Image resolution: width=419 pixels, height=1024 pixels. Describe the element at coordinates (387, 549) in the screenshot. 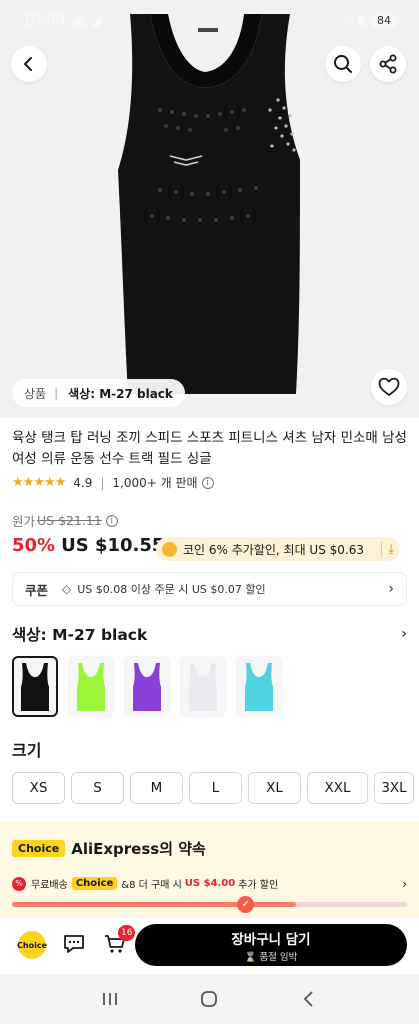

I see `download-icon: ⤓` at that location.